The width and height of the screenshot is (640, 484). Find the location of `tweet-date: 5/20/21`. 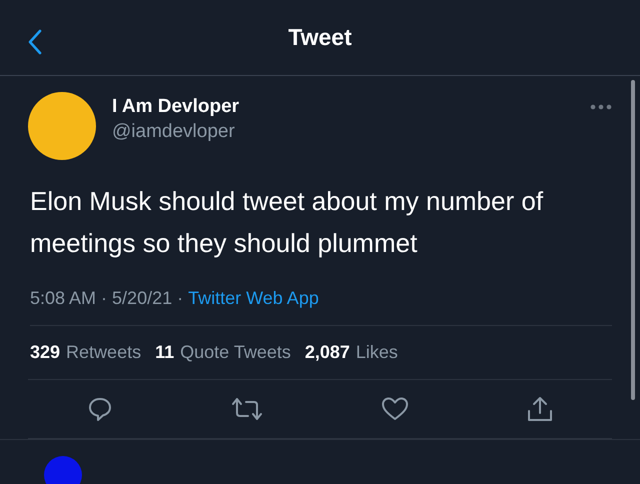

tweet-date: 5/20/21 is located at coordinates (142, 298).